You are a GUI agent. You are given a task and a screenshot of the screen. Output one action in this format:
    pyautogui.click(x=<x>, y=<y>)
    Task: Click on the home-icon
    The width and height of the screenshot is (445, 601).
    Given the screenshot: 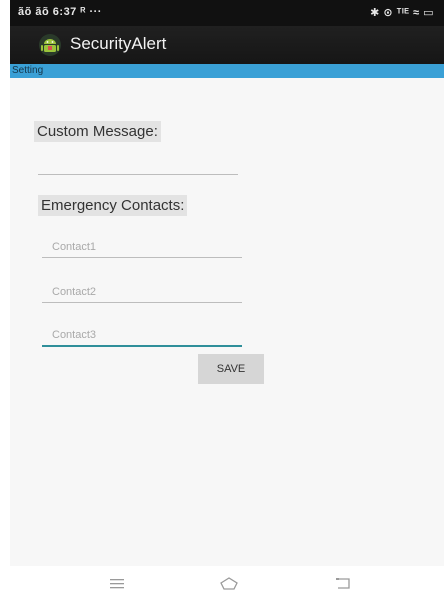 What is the action you would take?
    pyautogui.click(x=229, y=583)
    